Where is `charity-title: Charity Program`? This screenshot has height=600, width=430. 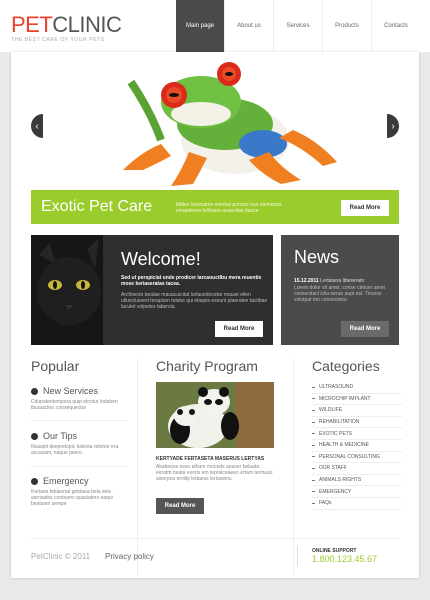 charity-title: Charity Program is located at coordinates (207, 366).